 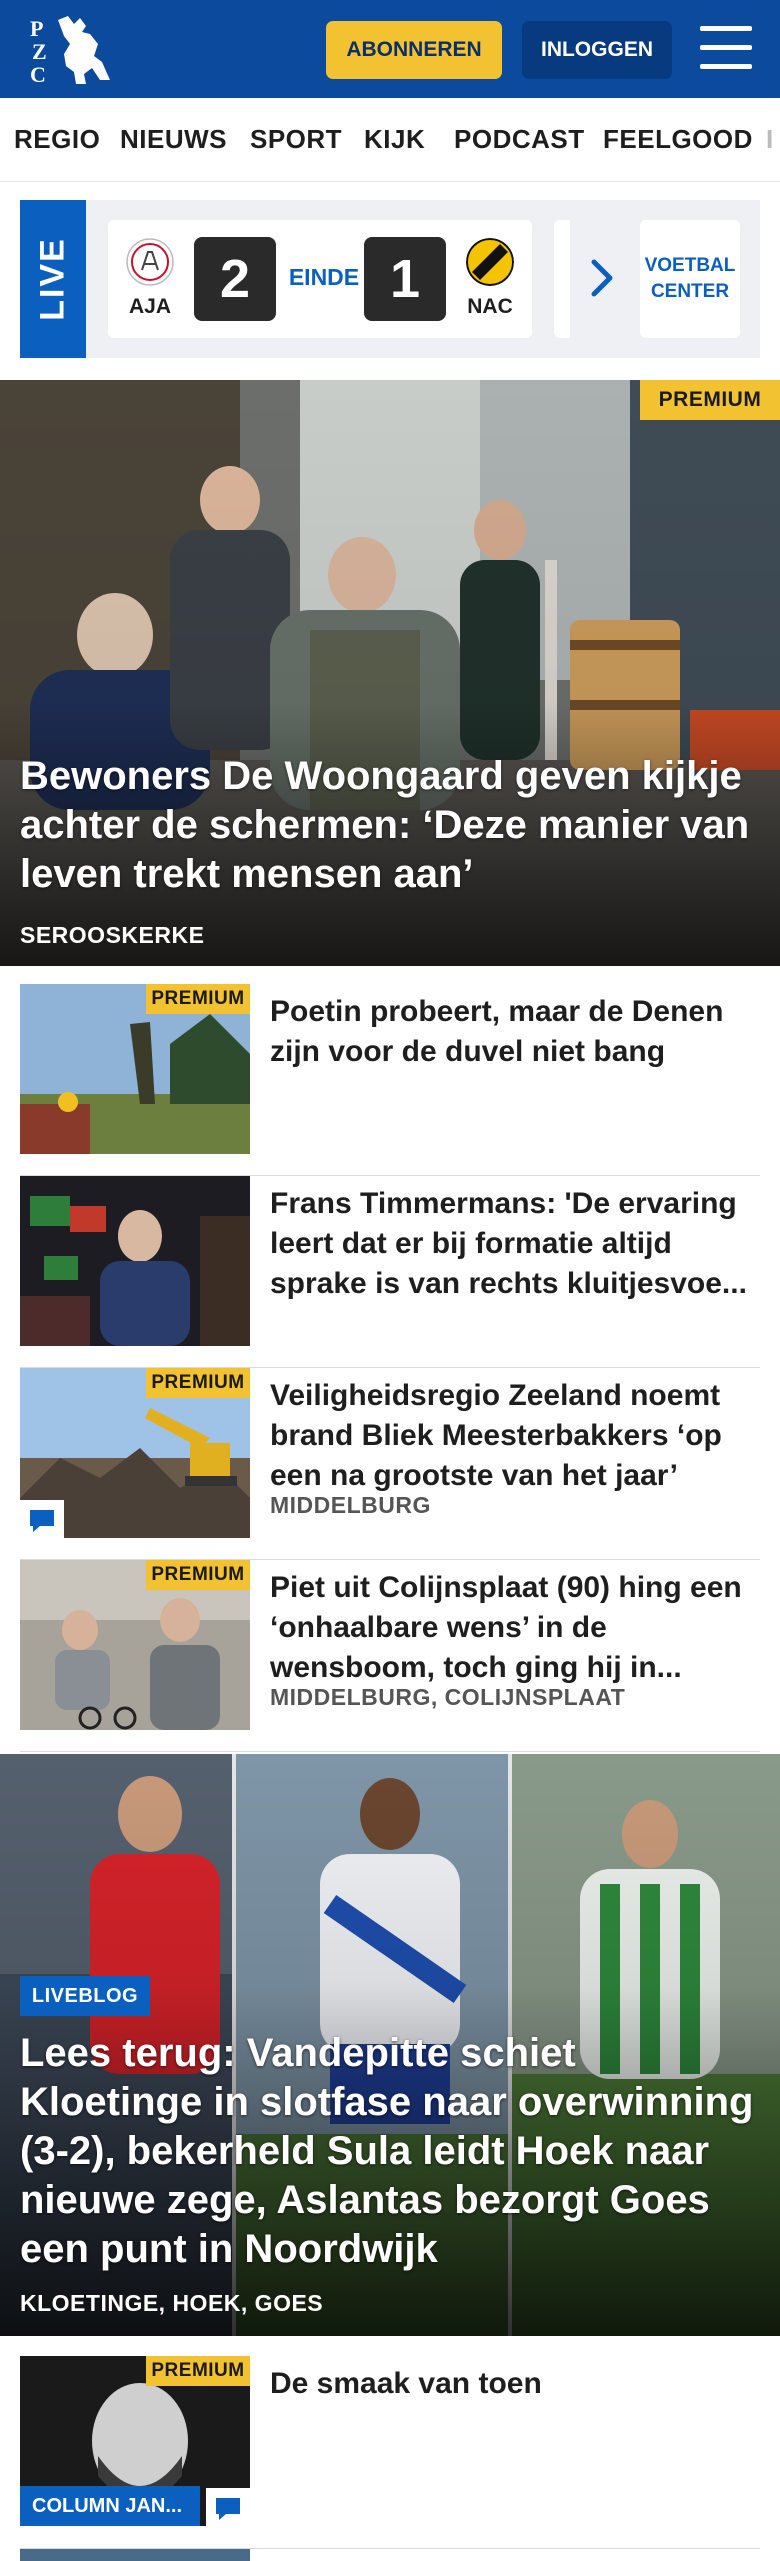 I want to click on svg-text: Z, so click(x=39, y=51).